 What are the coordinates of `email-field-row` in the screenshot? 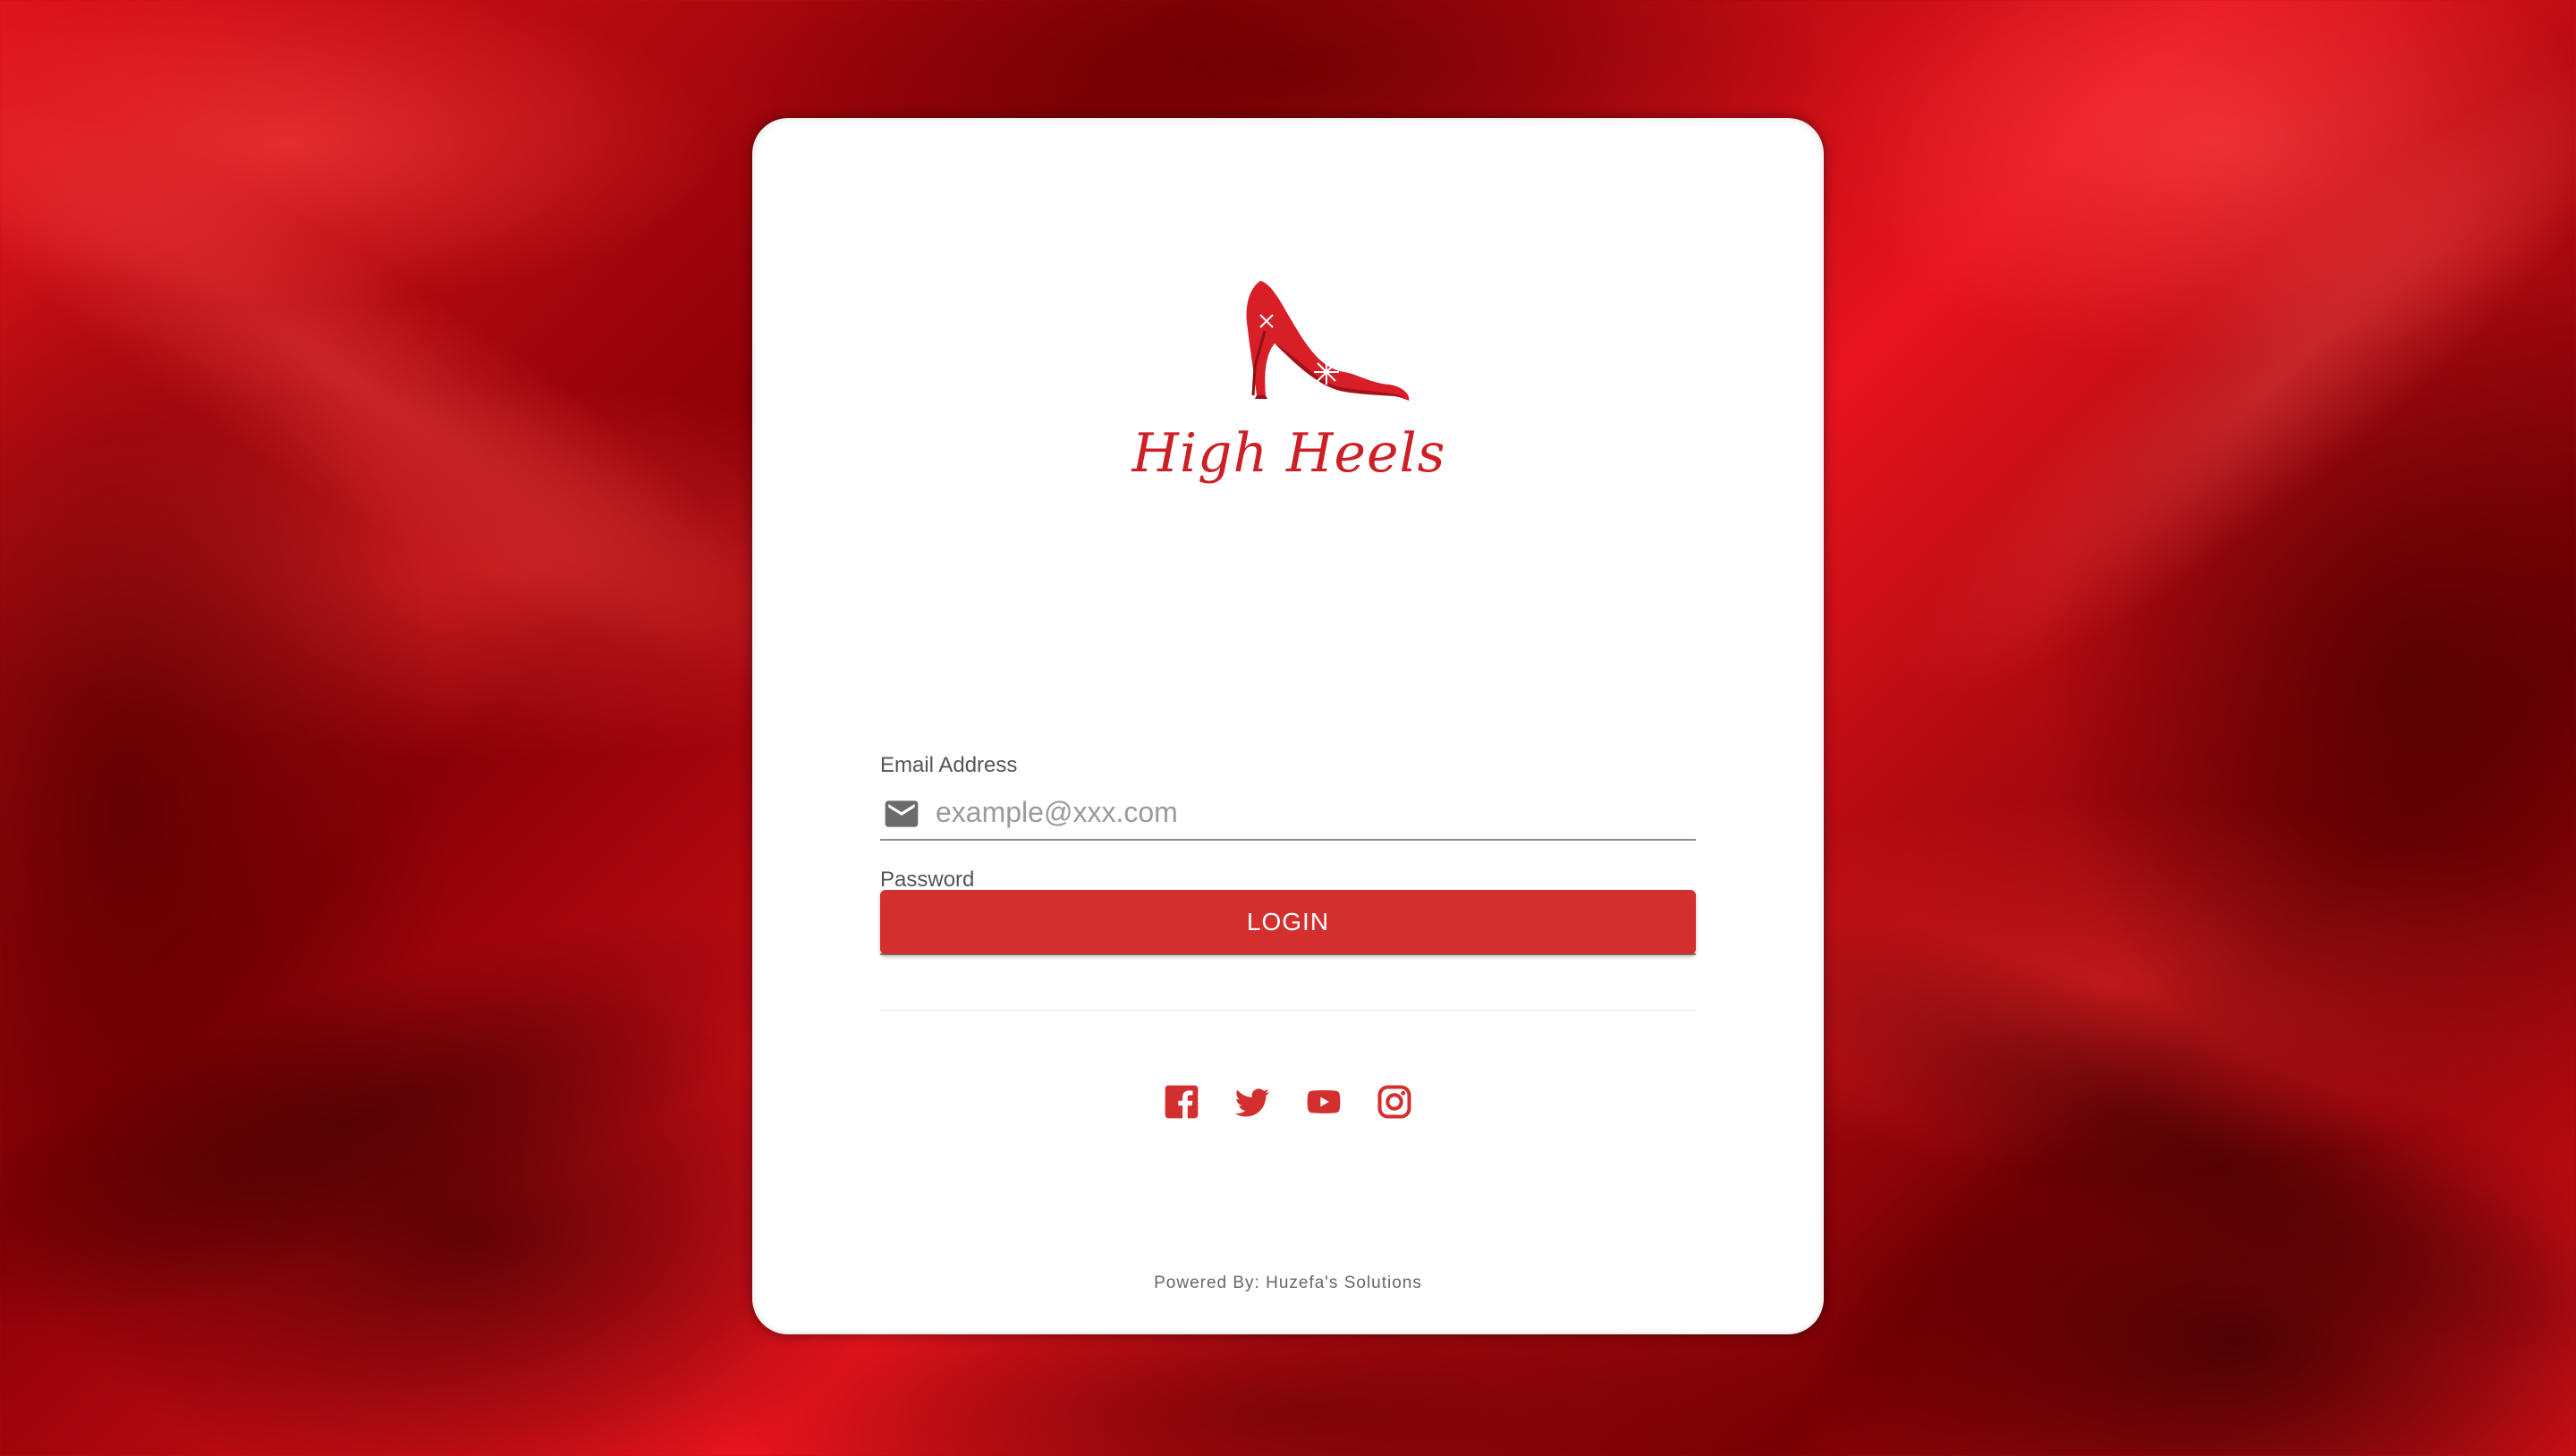 It's located at (1288, 815).